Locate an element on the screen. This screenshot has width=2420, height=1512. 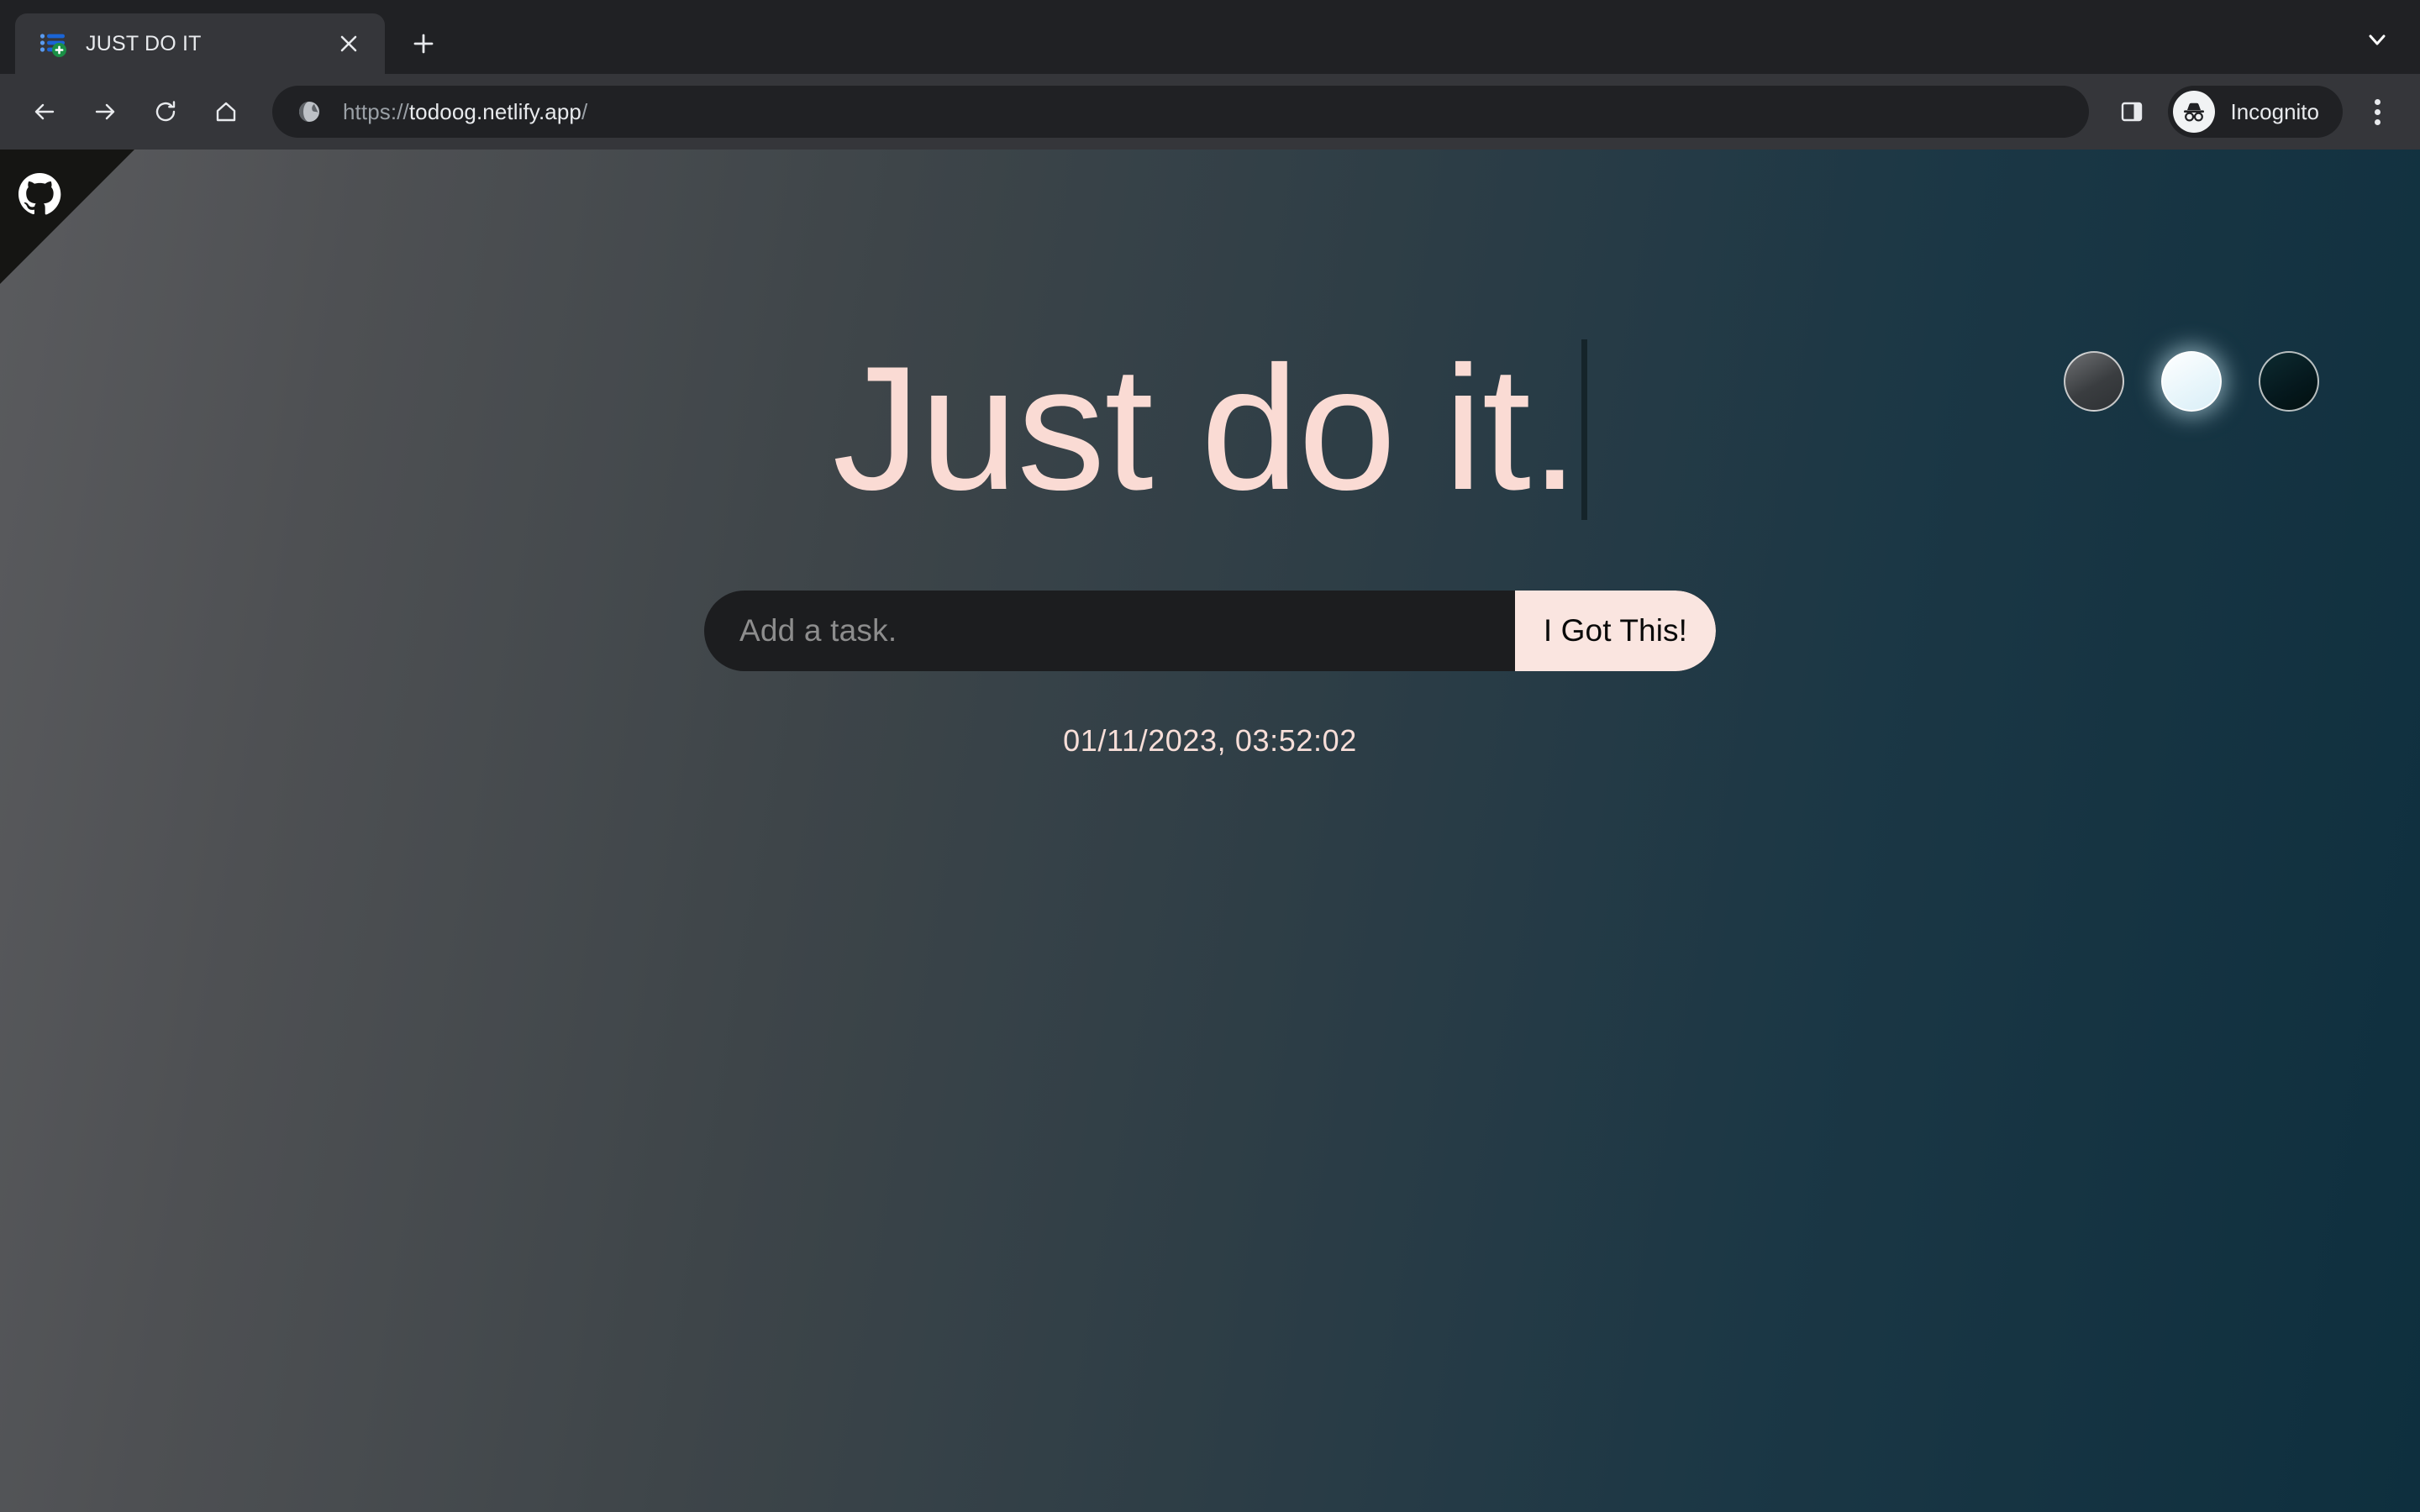
side-panel-icon is located at coordinates (2131, 111).